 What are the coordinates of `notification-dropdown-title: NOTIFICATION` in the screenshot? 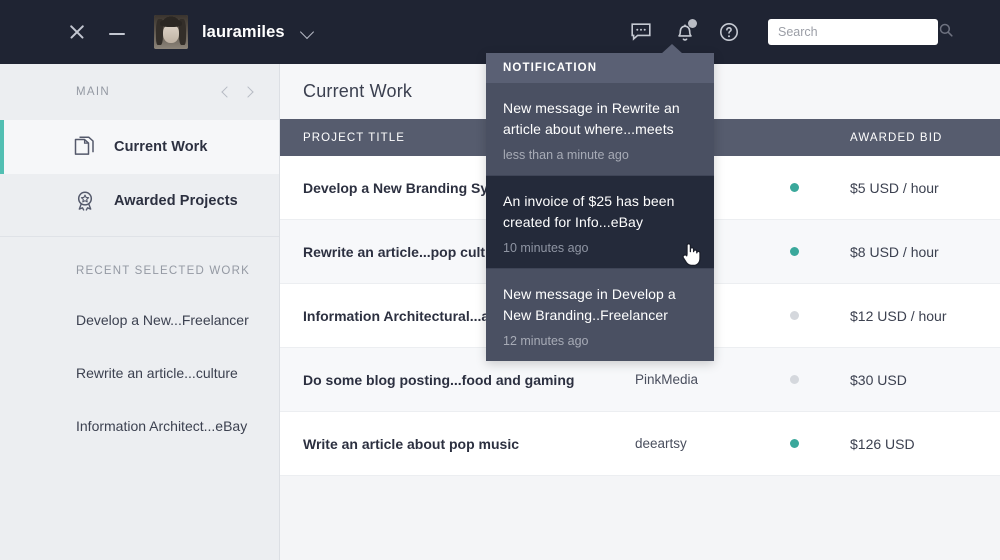 It's located at (600, 68).